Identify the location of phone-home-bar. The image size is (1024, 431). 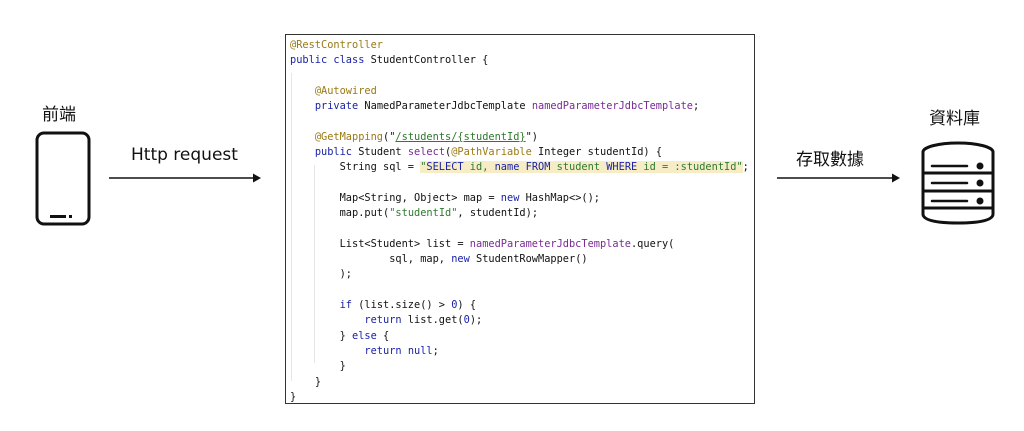
(58, 216).